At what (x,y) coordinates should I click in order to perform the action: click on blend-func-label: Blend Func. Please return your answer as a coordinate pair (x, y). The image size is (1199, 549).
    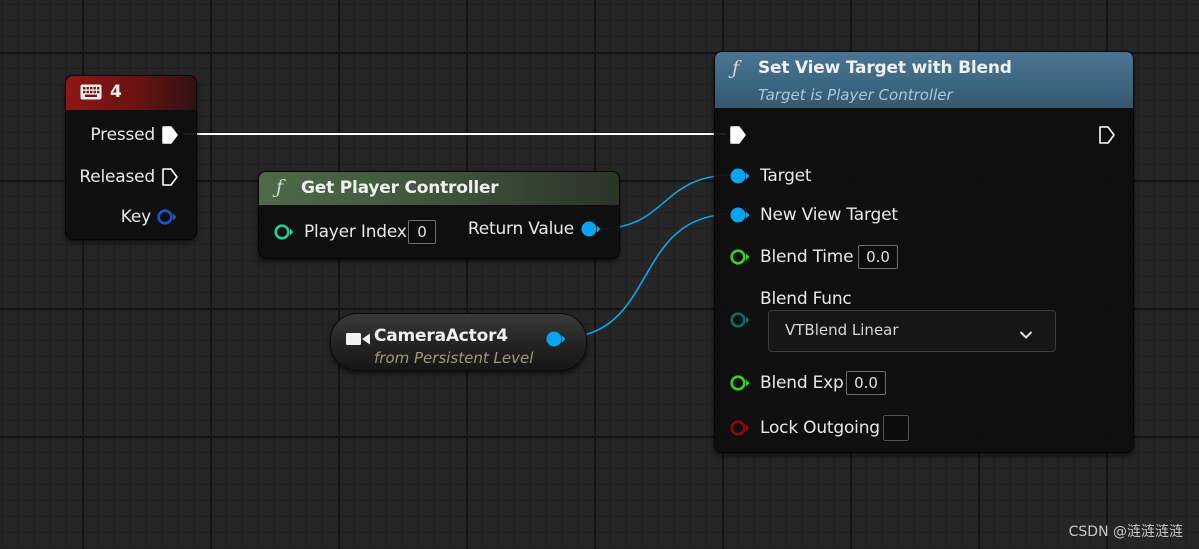
    Looking at the image, I should click on (806, 299).